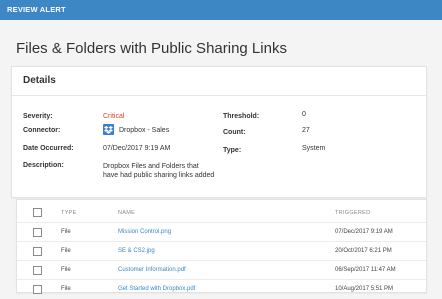 This screenshot has height=299, width=442. Describe the element at coordinates (43, 165) in the screenshot. I see `description-label: Description:` at that location.